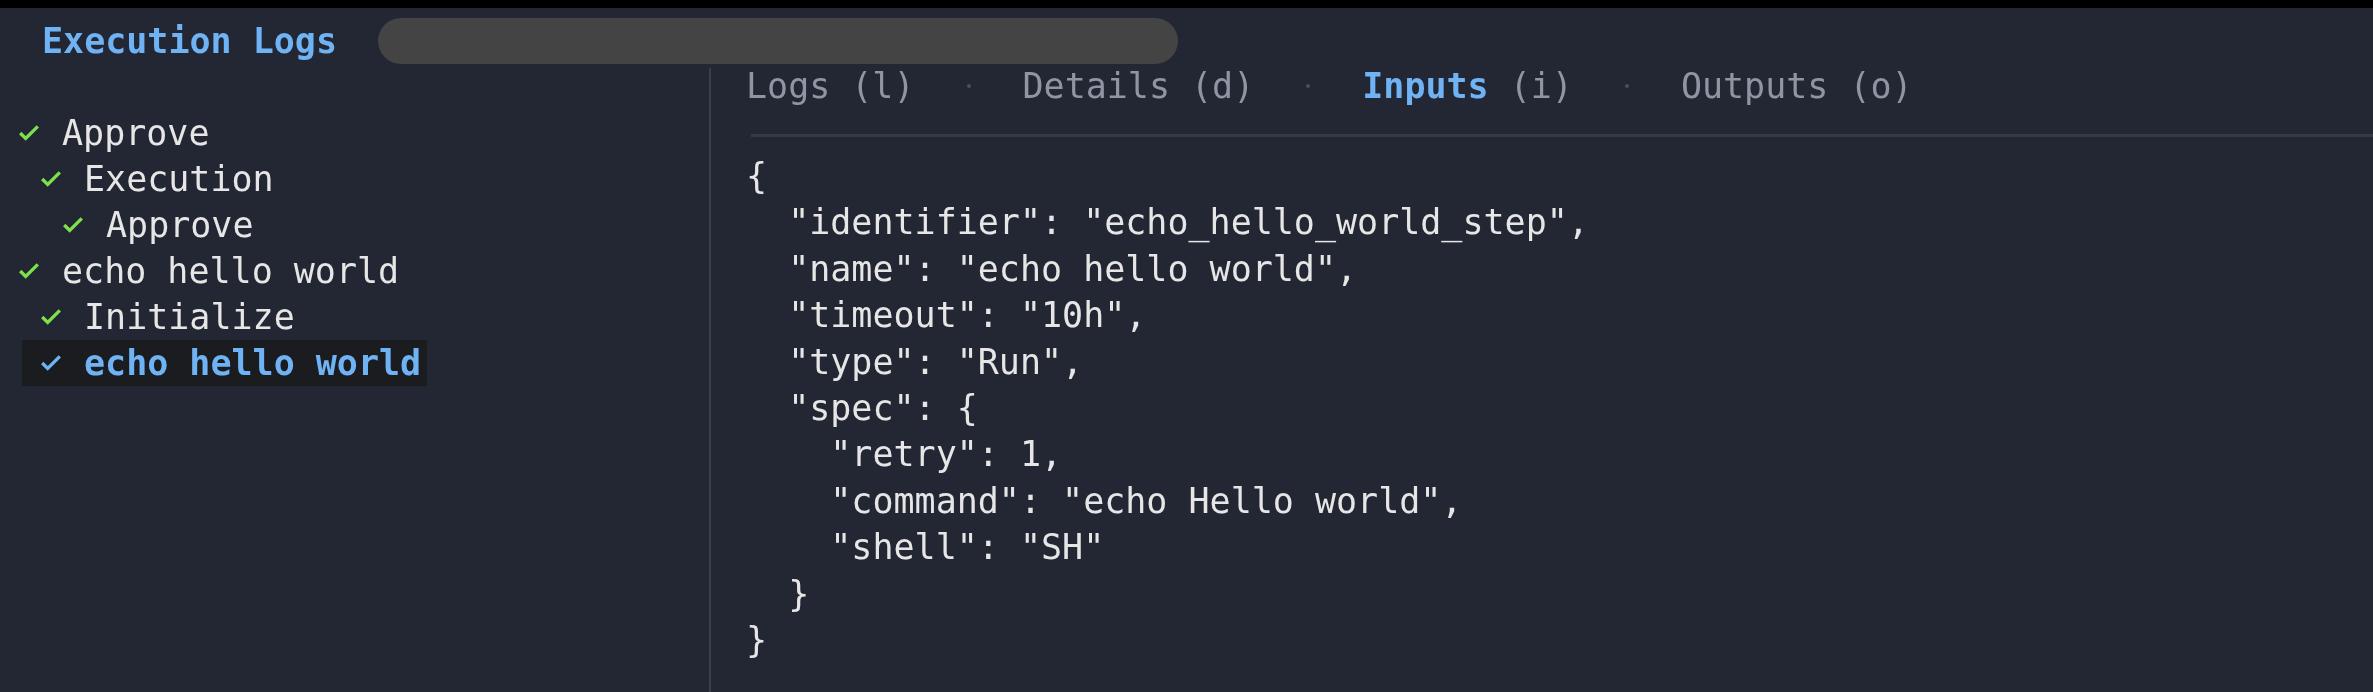  Describe the element at coordinates (1146, 501) in the screenshot. I see `code-line: "command": "echo Hello world",` at that location.